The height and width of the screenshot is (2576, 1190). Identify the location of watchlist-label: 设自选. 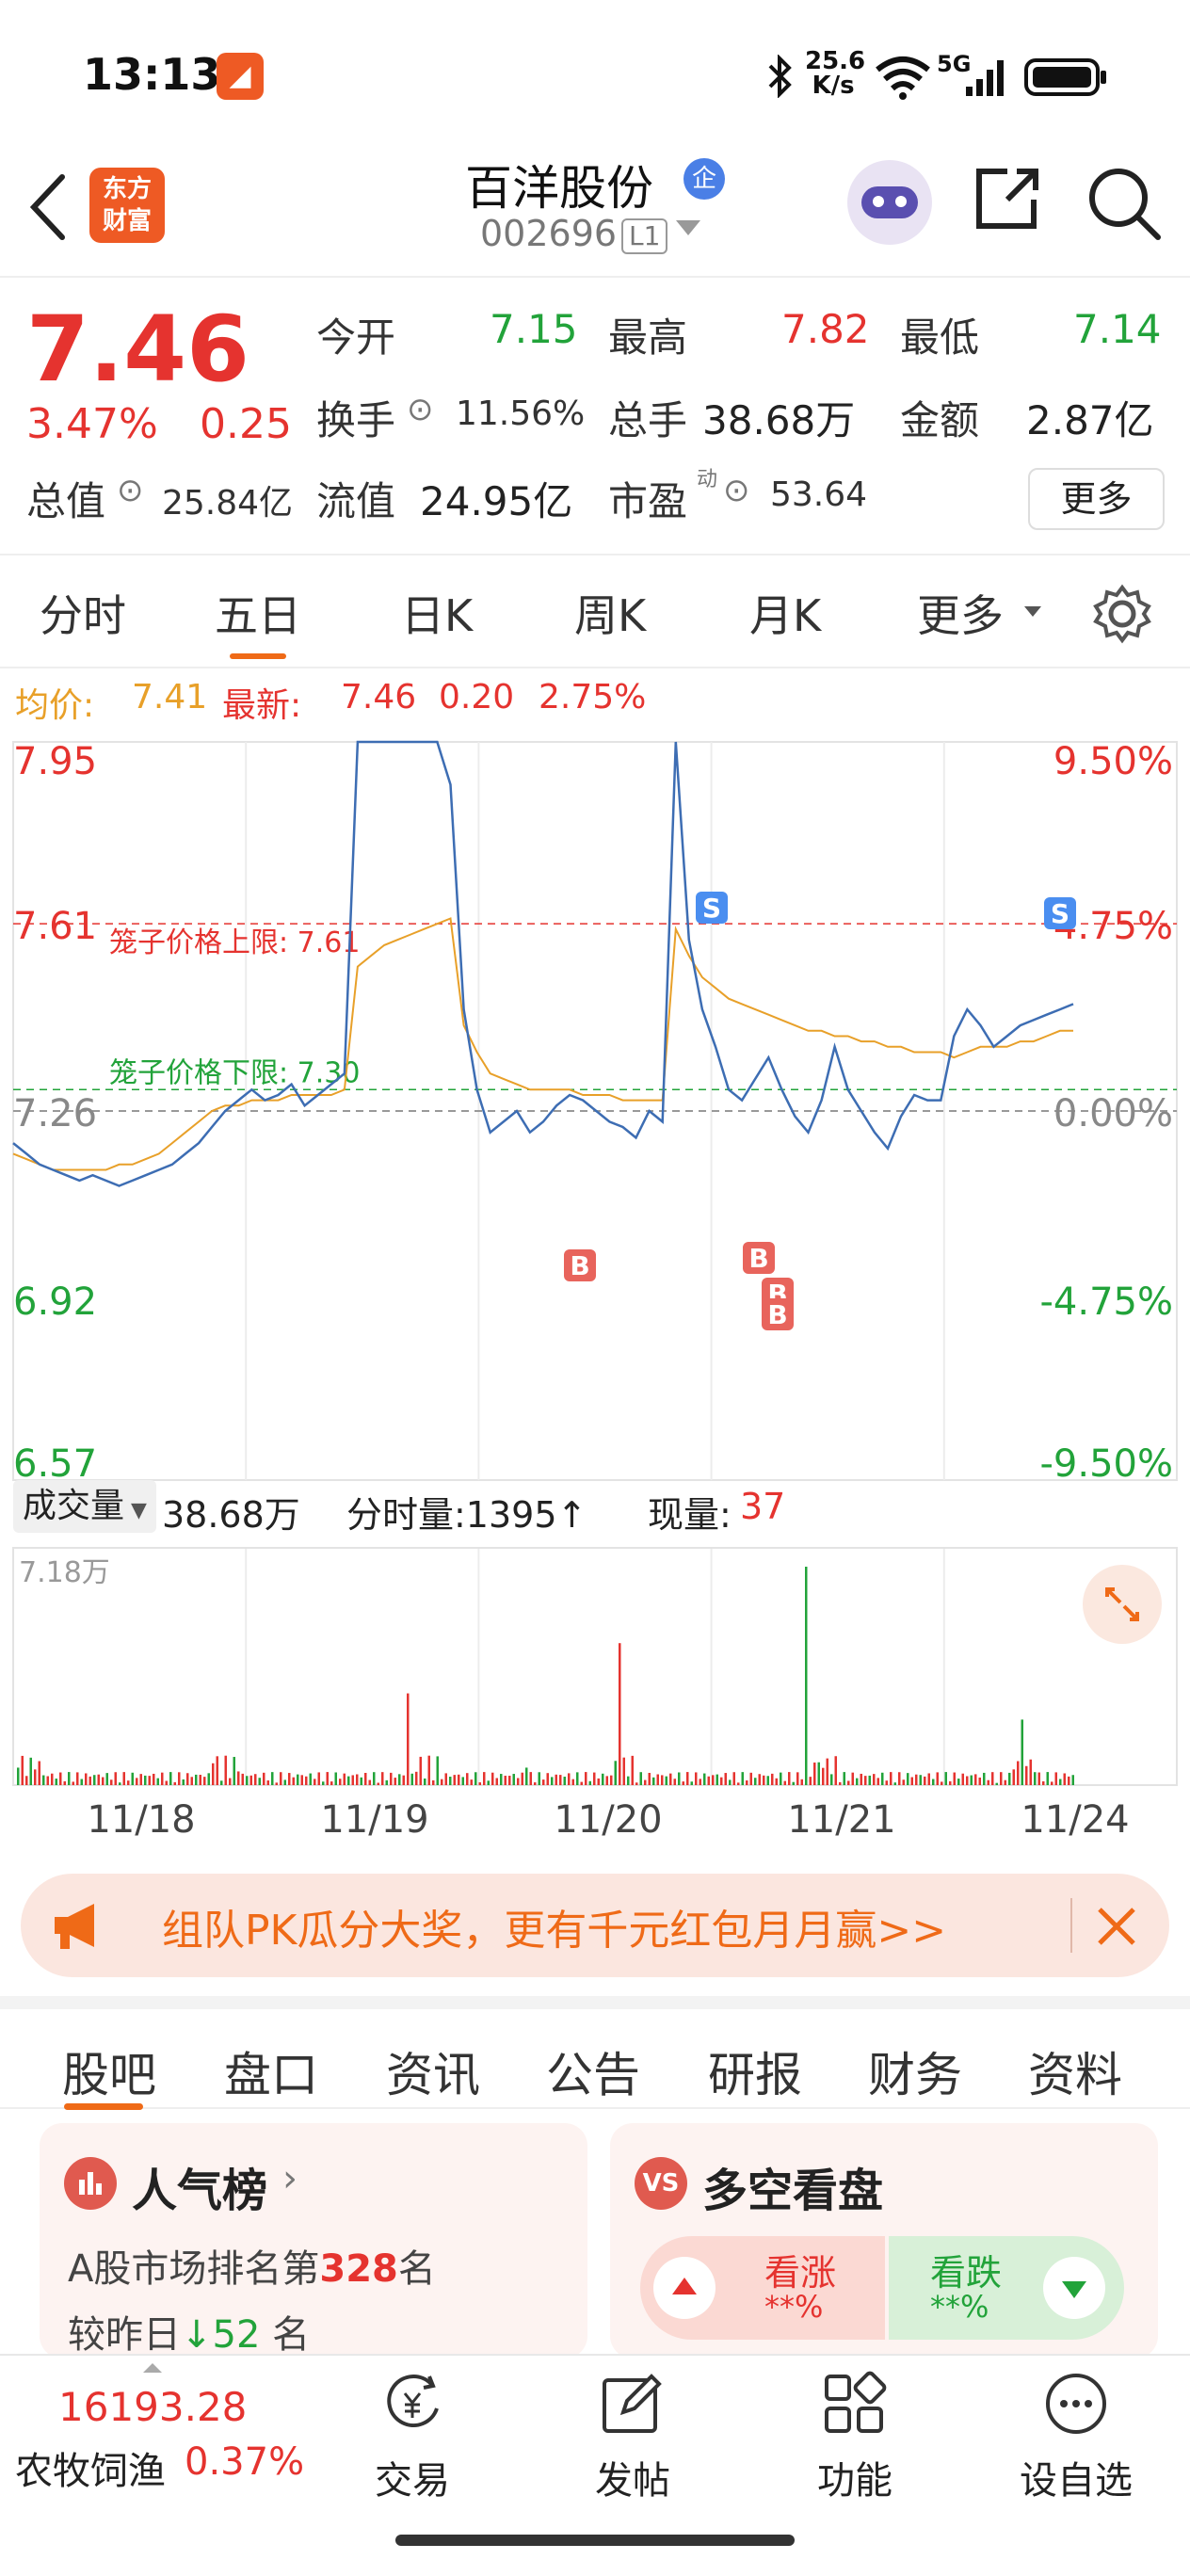
(1076, 2477).